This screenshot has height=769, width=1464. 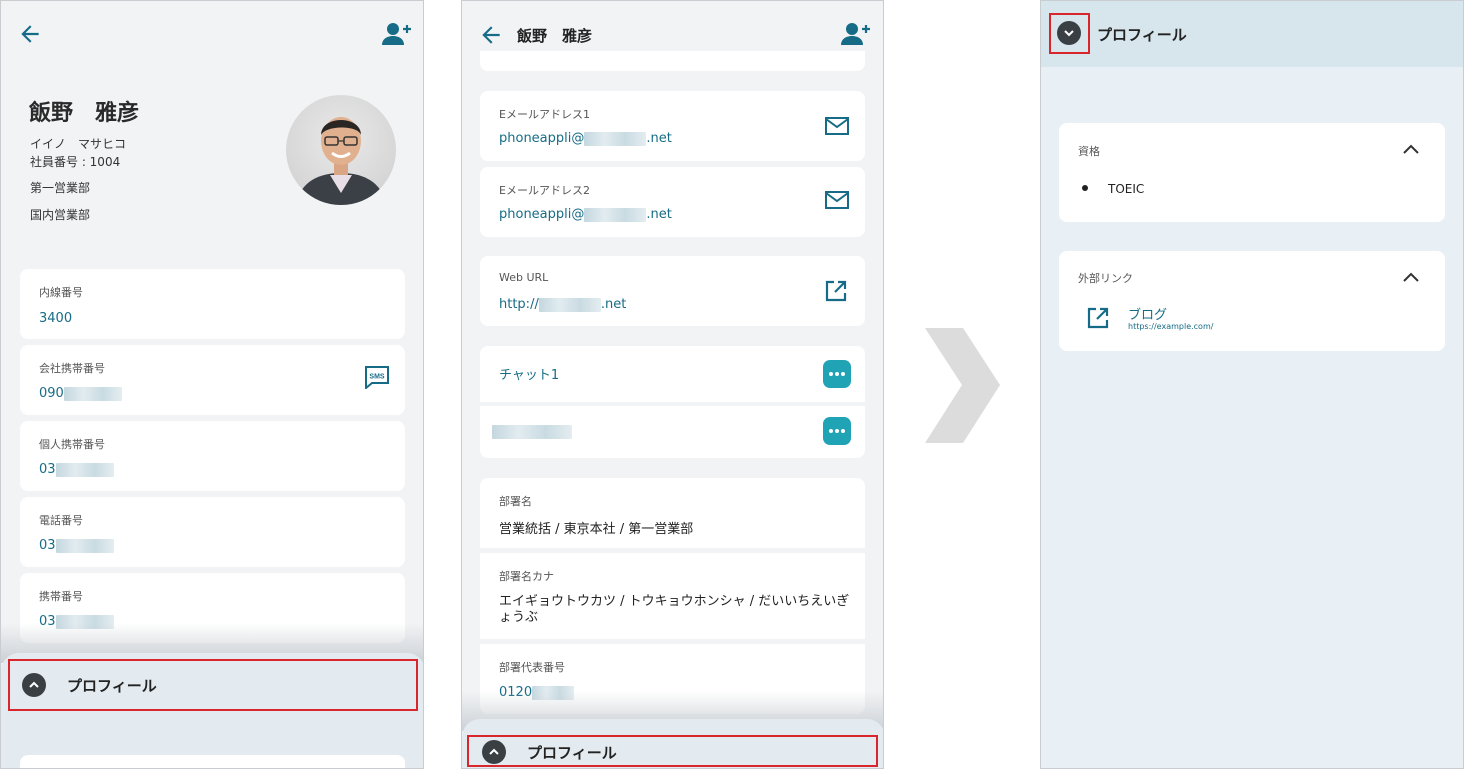 I want to click on employee-number: 社員番号 : 1004, so click(x=75, y=162).